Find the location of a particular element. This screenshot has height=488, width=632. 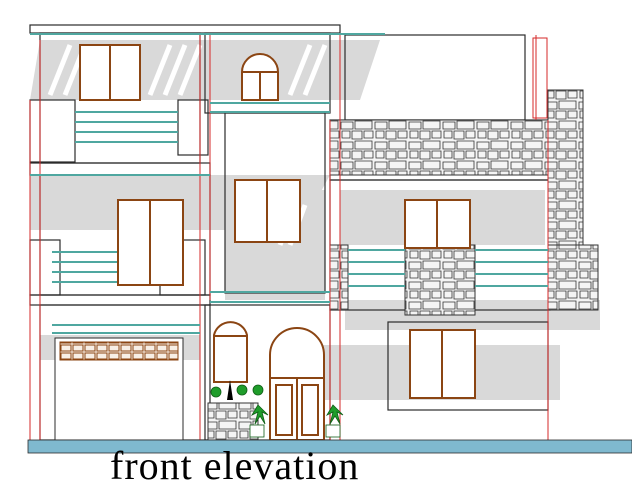

drawing-caption: front elevation is located at coordinates (235, 465).